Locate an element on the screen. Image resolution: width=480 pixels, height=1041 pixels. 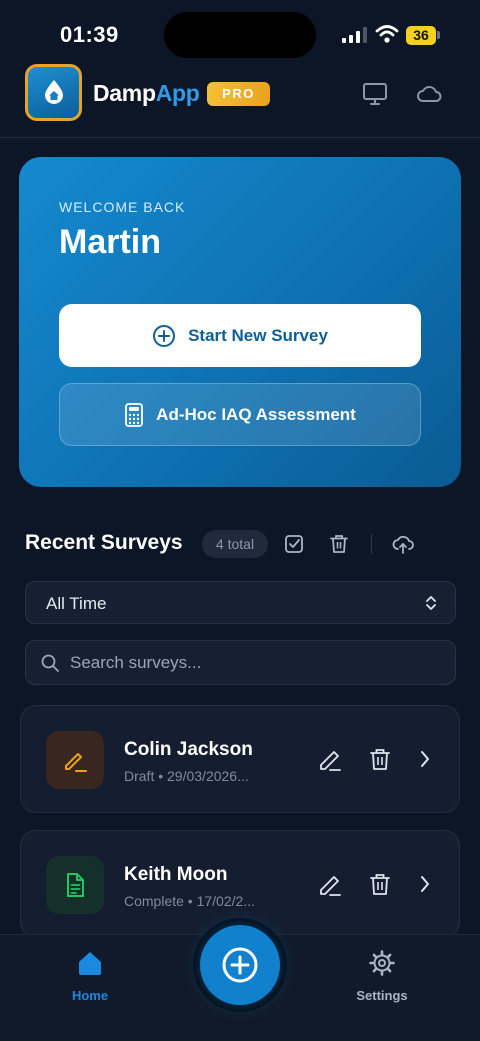
app-logo is located at coordinates (53, 92).